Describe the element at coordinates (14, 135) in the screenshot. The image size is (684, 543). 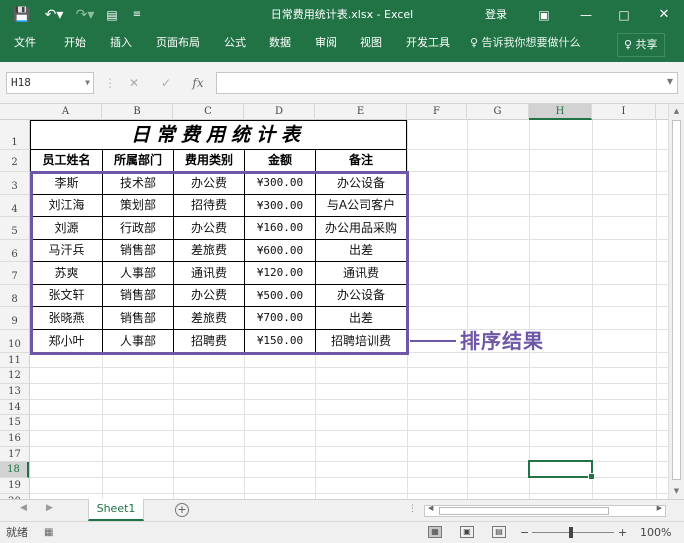
I see `row-header-1: 1` at that location.